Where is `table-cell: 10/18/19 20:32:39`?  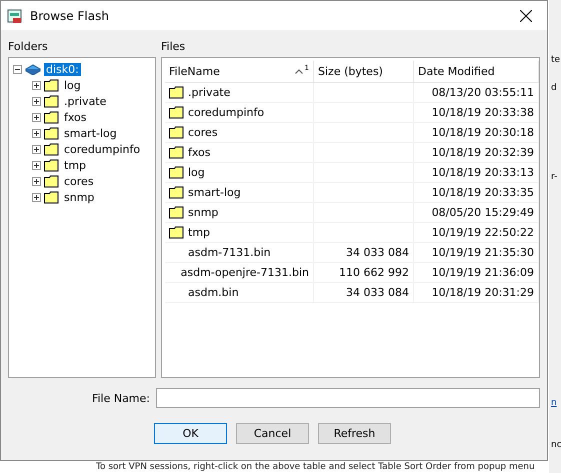 table-cell: 10/18/19 20:32:39 is located at coordinates (476, 153).